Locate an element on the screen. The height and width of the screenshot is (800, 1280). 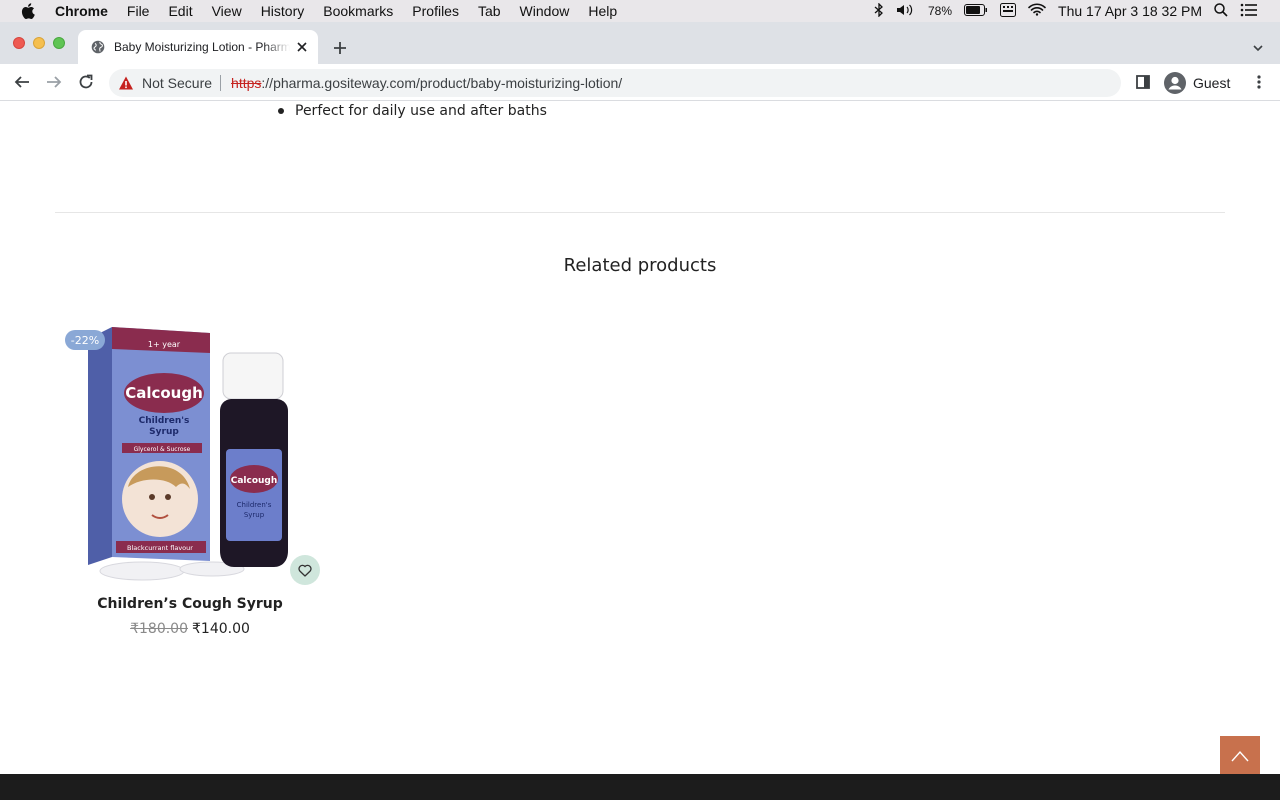
apple-icon is located at coordinates (28, 11).